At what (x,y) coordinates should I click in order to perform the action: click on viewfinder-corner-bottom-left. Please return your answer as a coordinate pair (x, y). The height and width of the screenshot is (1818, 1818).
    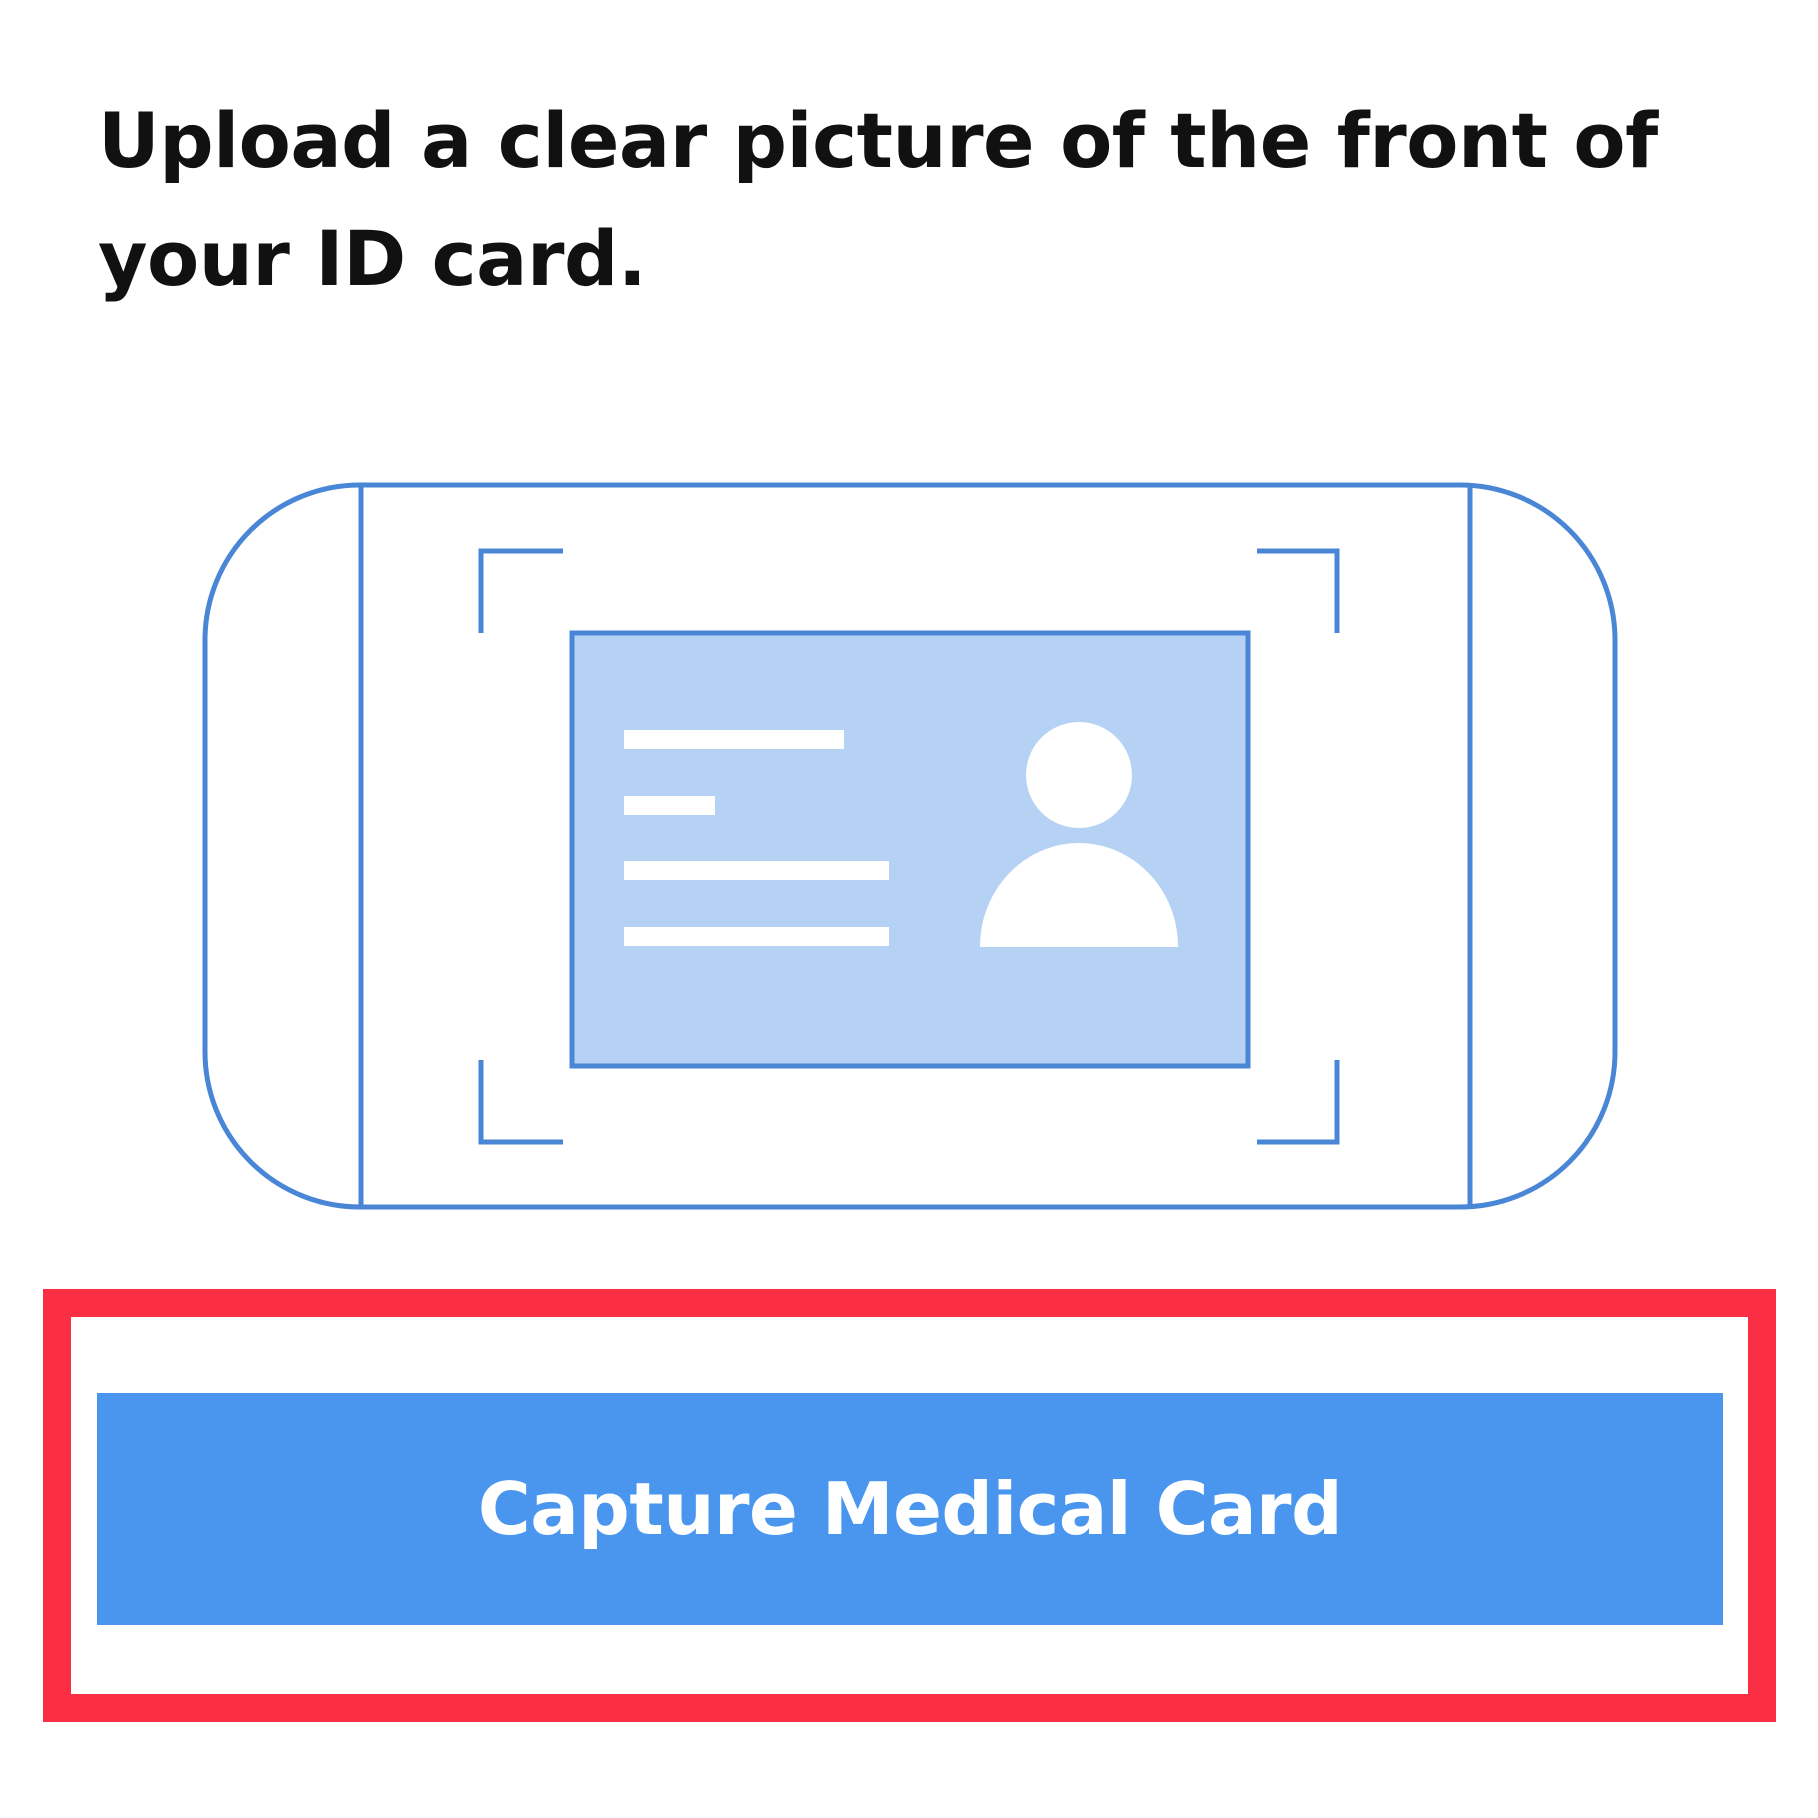
    Looking at the image, I should click on (520, 1102).